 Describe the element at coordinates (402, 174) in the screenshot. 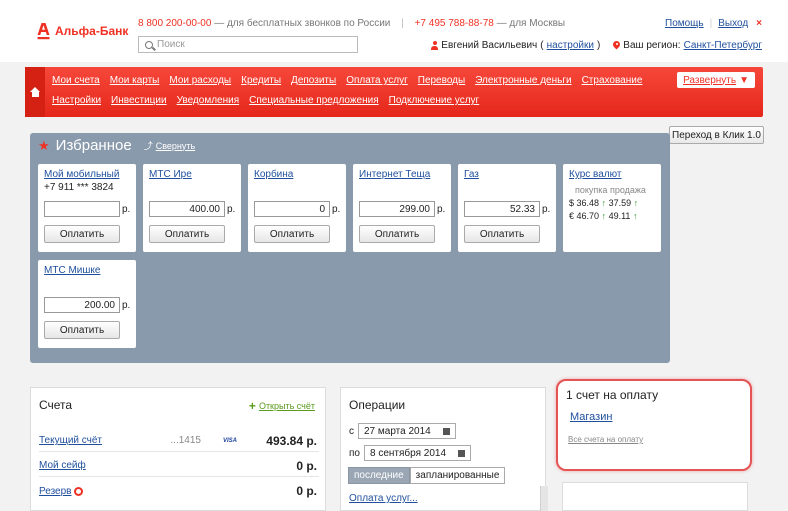

I see `favorite-title: Интернет Теща` at that location.